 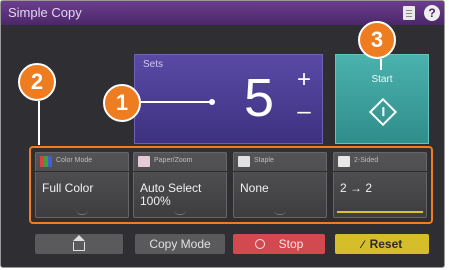 I want to click on stop-icon, so click(x=259, y=244).